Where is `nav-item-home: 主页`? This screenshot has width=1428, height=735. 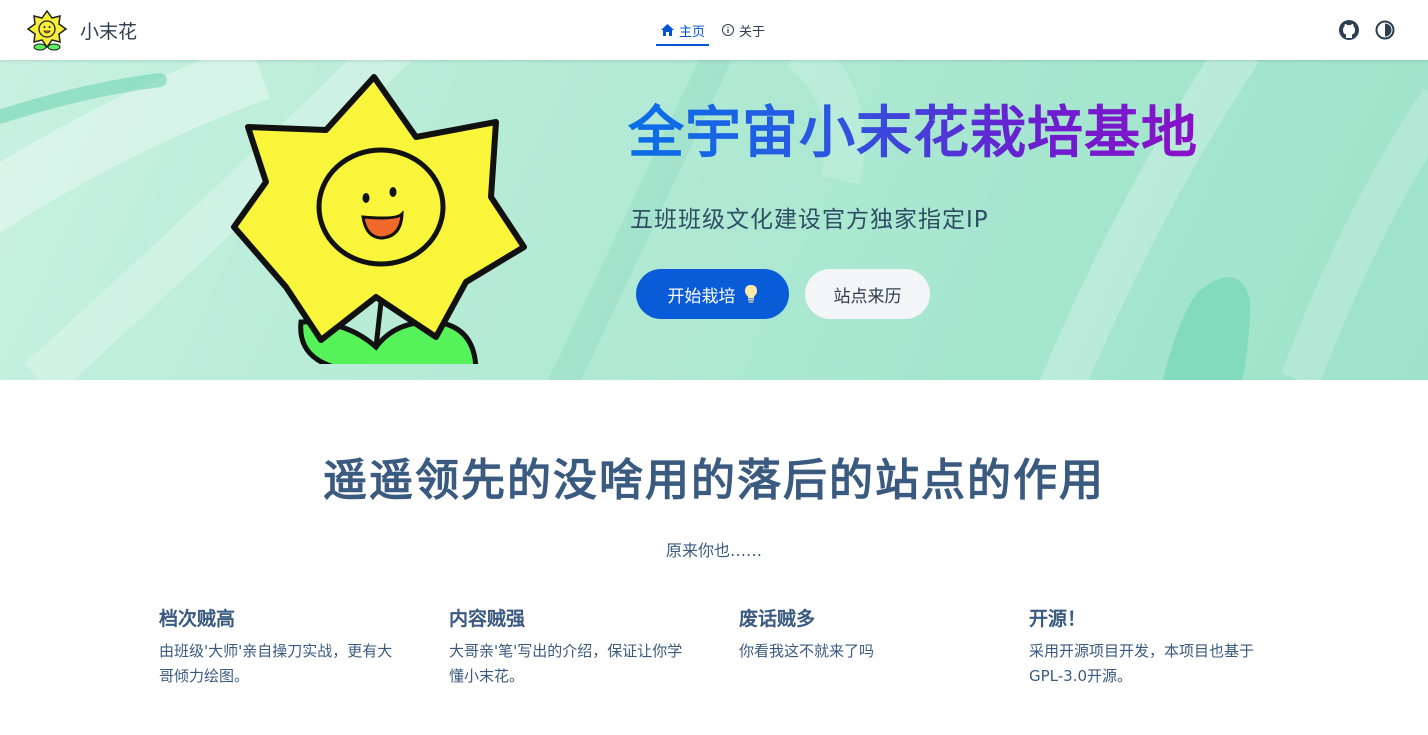
nav-item-home: 主页 is located at coordinates (683, 30).